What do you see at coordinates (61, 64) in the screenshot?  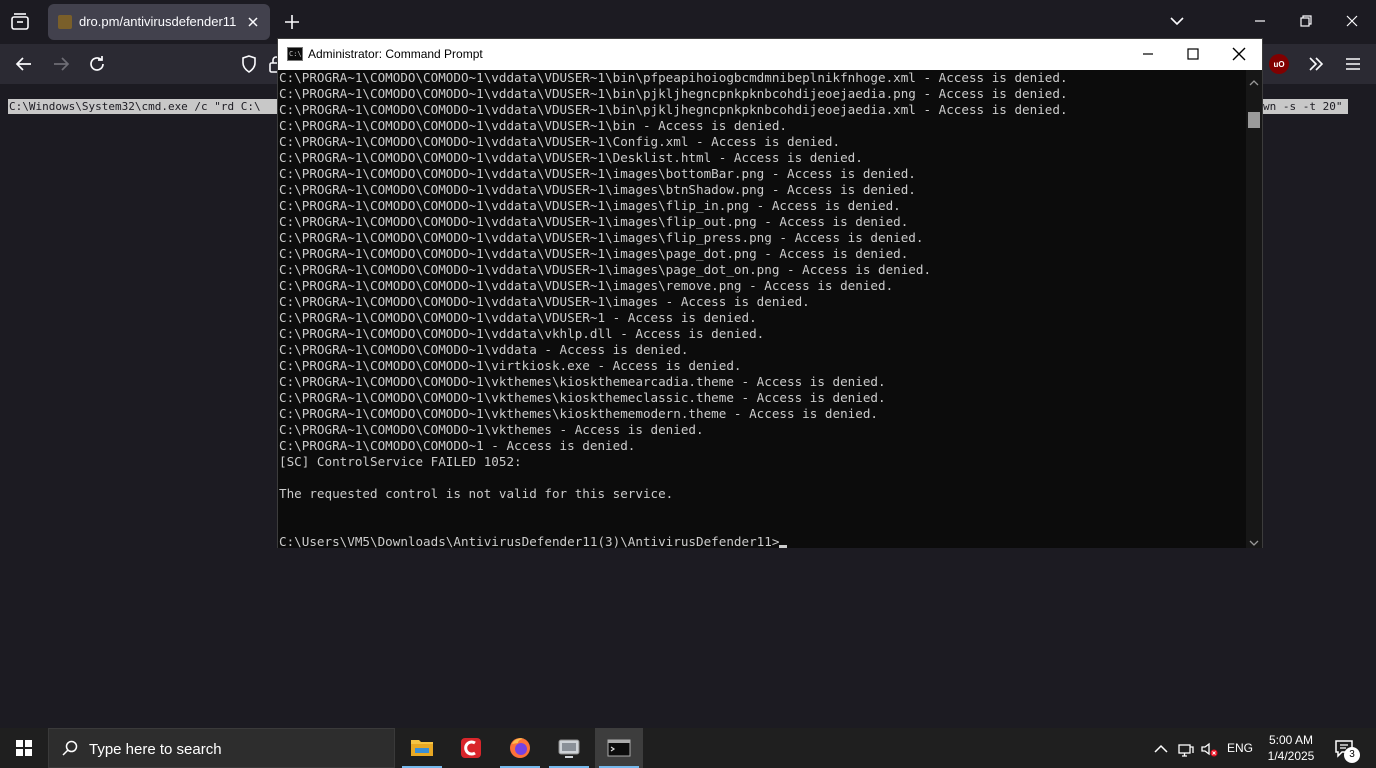 I see `forward-arrow-icon` at bounding box center [61, 64].